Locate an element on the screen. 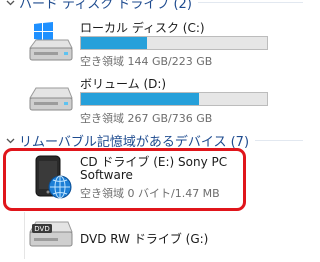 The height and width of the screenshot is (262, 320). free-space-text: 空き領域 267 GB/736 GB is located at coordinates (146, 118).